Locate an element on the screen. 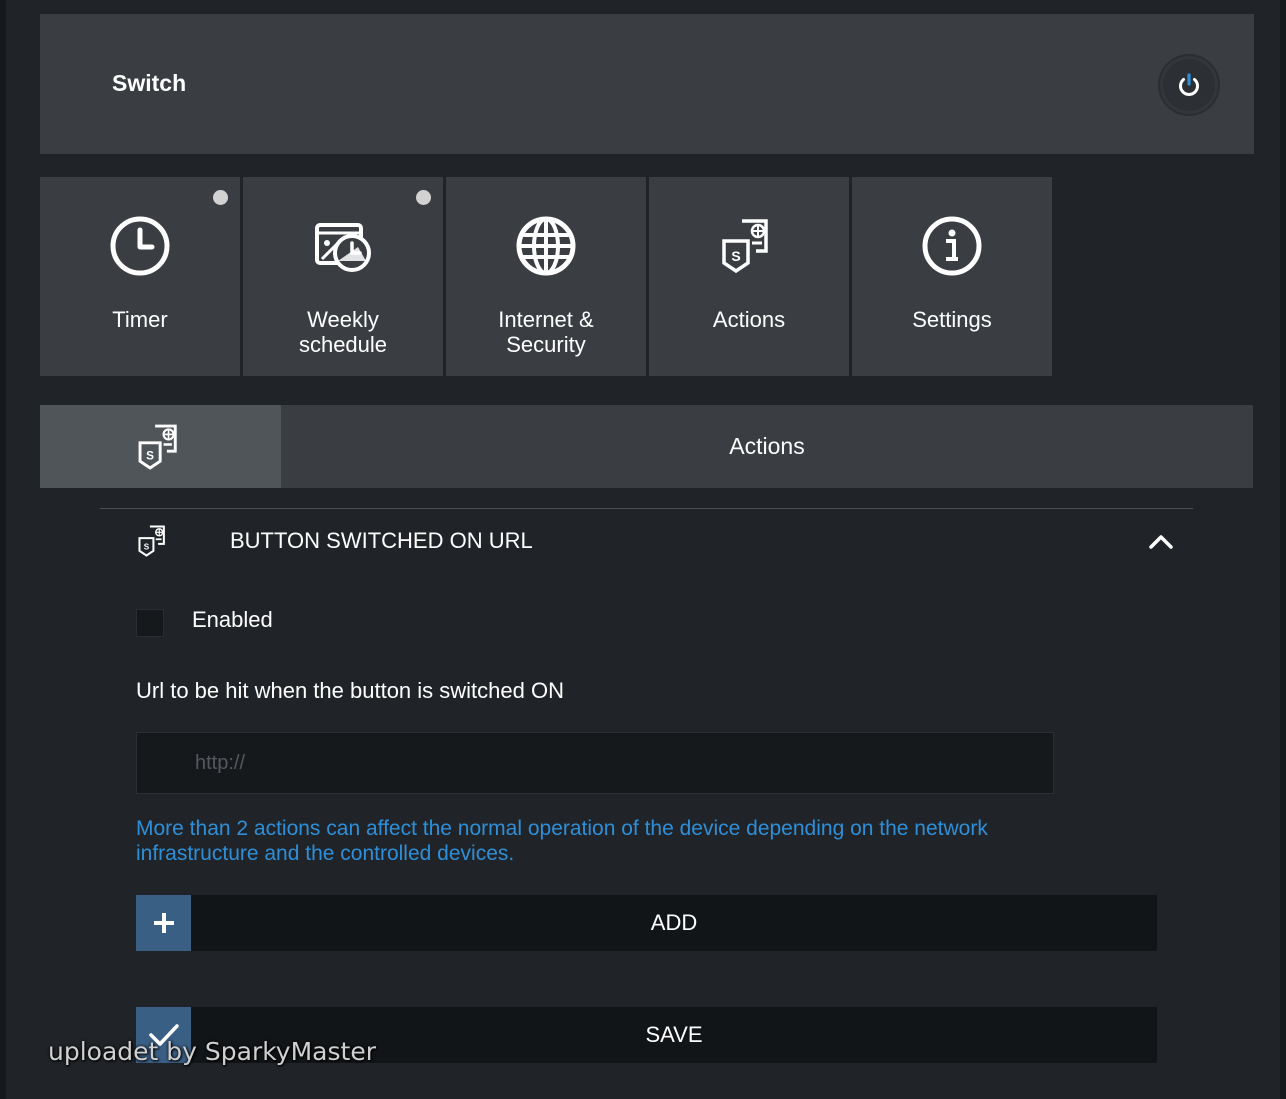  calendar-icon is located at coordinates (343, 247).